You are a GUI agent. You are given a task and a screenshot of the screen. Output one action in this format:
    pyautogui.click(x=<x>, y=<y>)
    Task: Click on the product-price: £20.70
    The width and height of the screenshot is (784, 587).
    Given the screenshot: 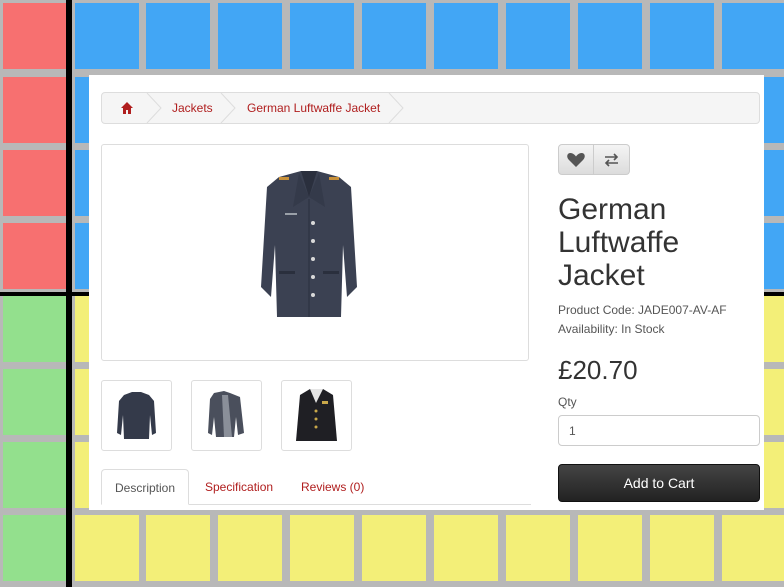 What is the action you would take?
    pyautogui.click(x=598, y=370)
    